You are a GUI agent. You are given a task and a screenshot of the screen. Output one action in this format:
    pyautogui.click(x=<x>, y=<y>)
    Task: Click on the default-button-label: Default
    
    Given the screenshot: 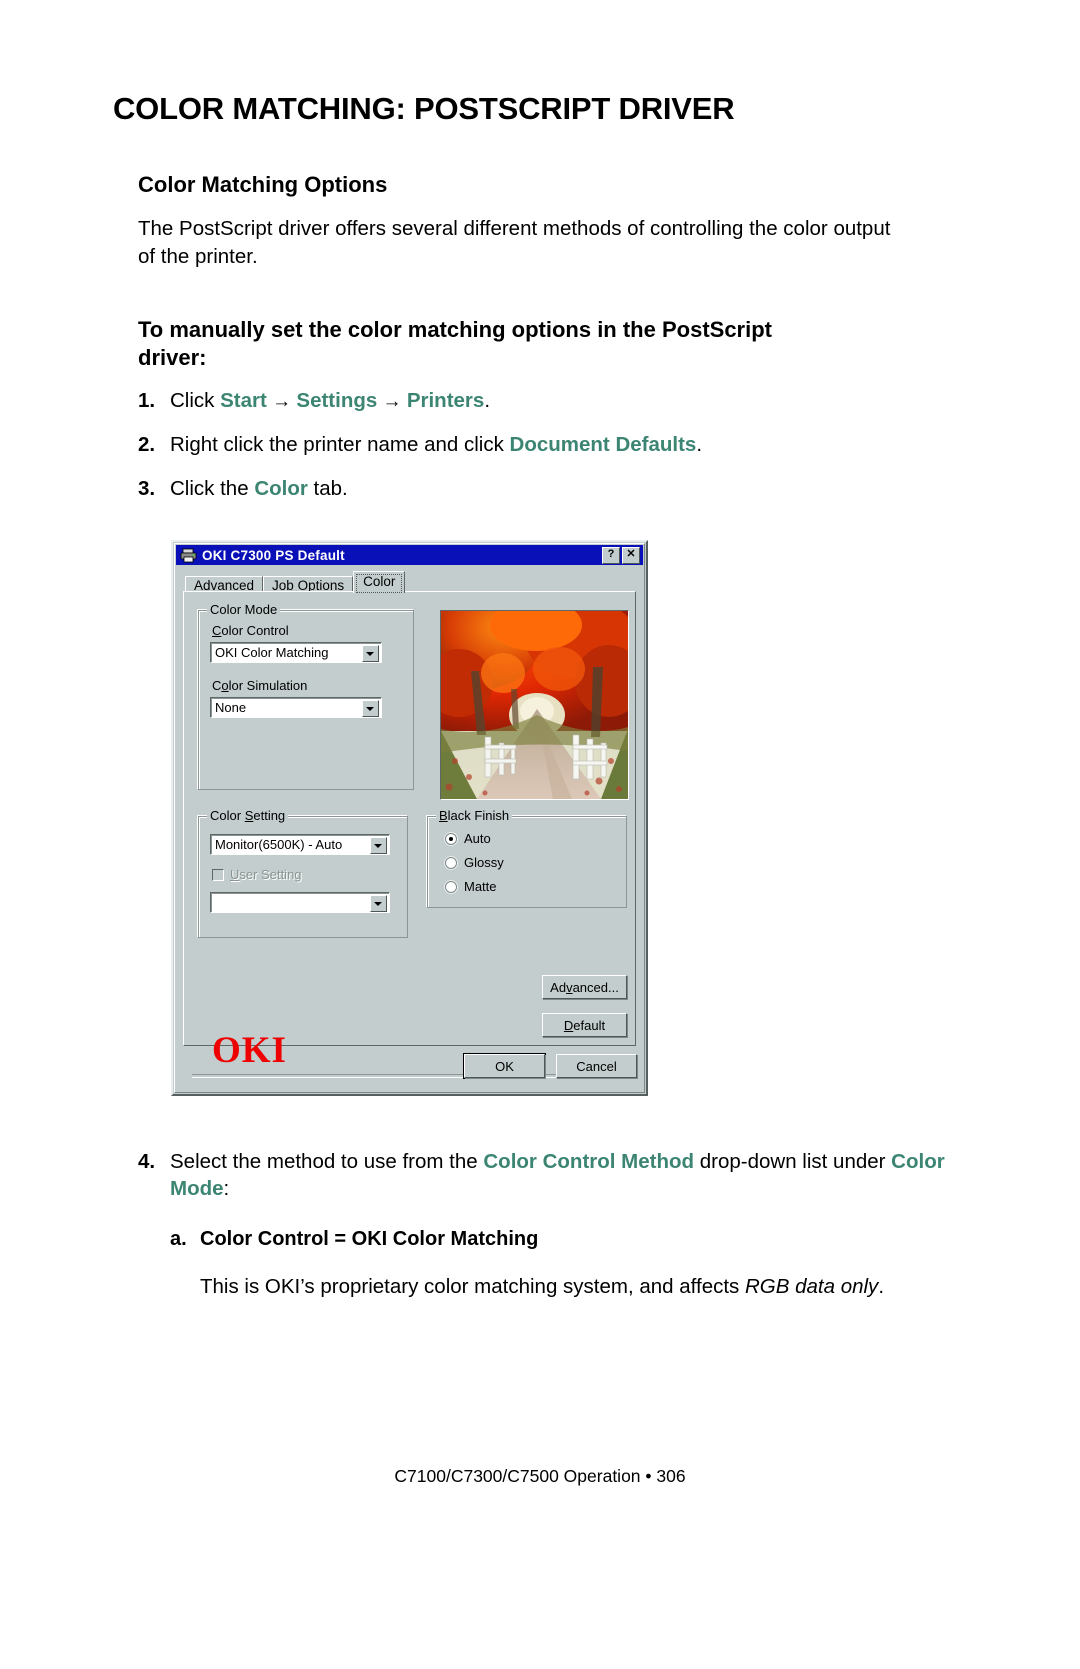 What is the action you would take?
    pyautogui.click(x=584, y=1025)
    